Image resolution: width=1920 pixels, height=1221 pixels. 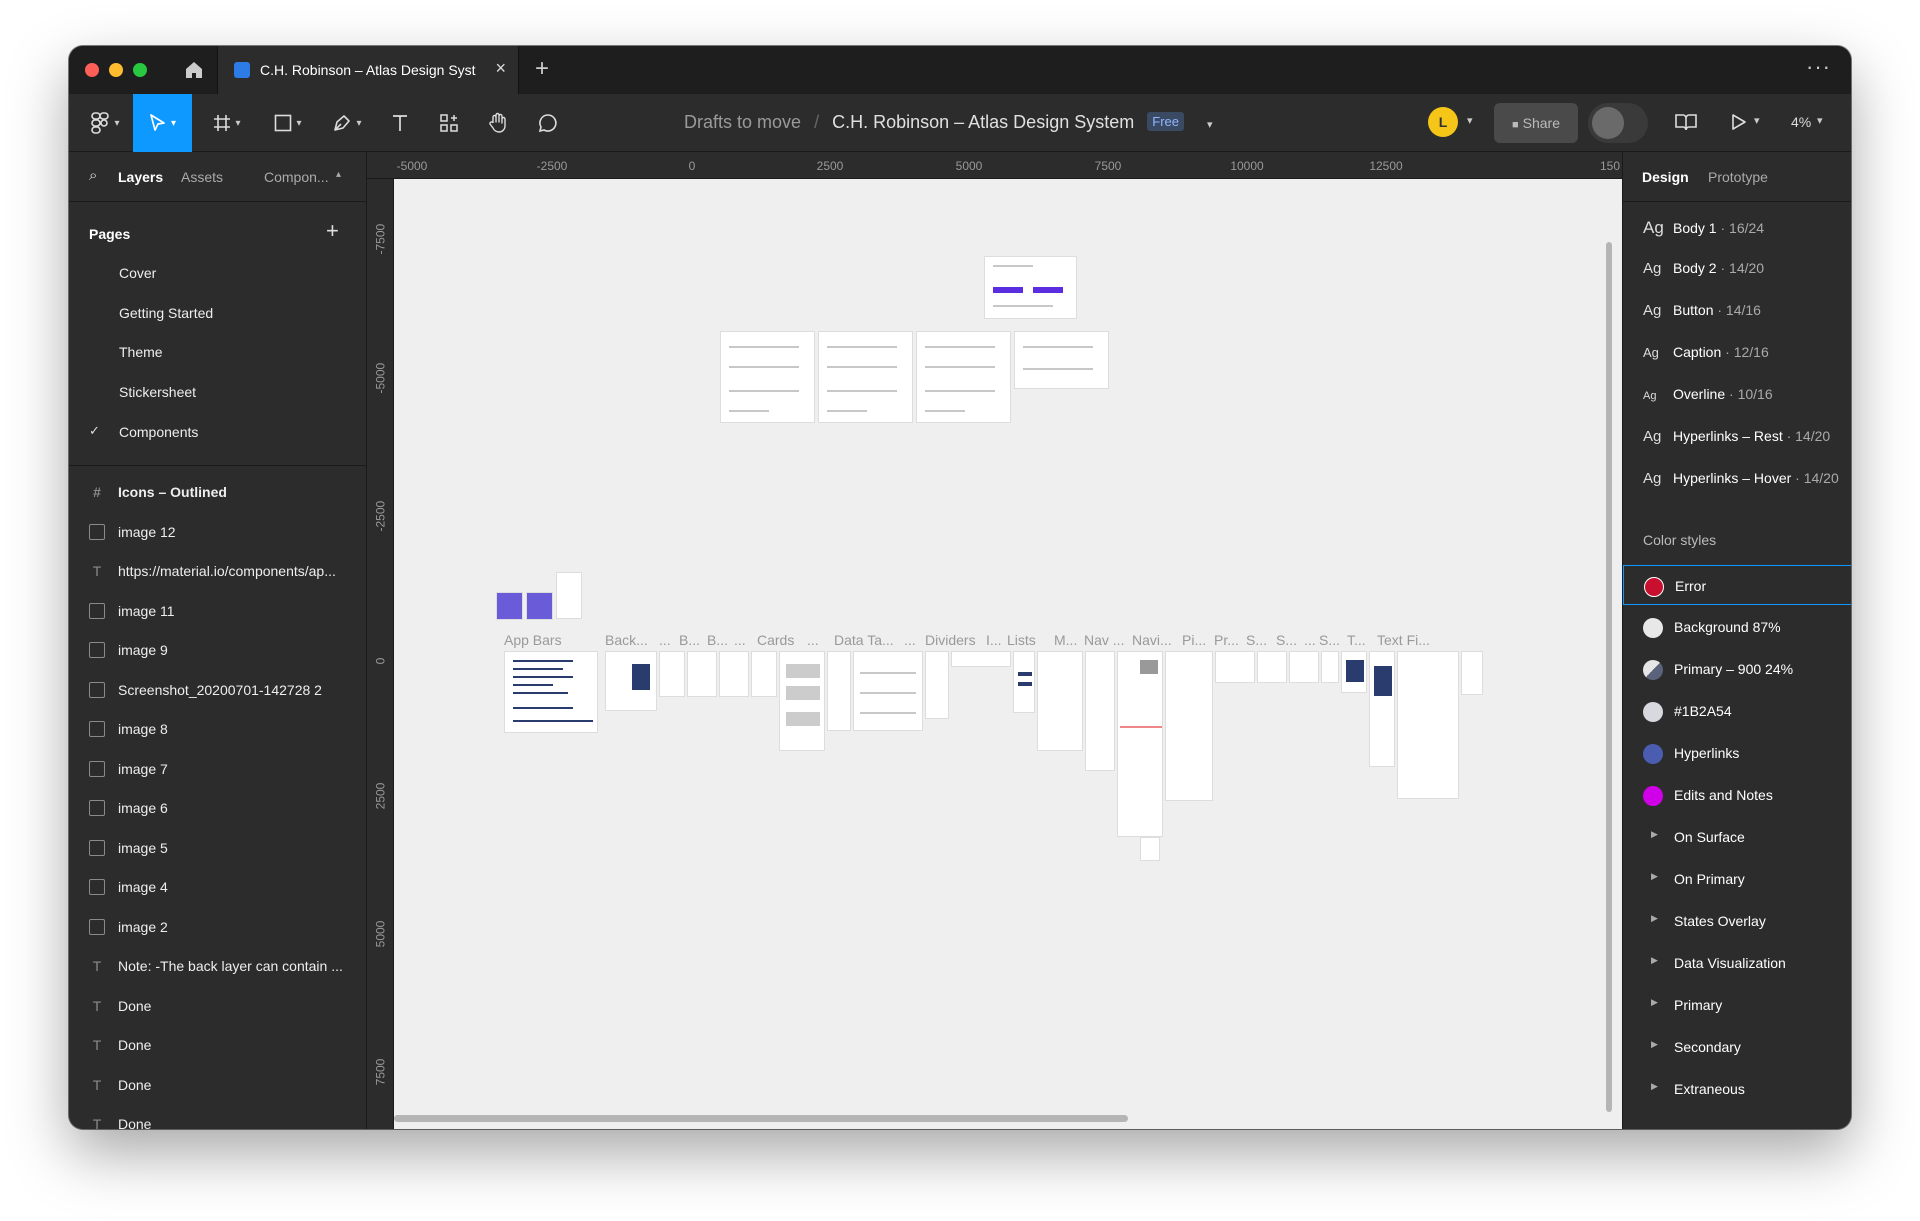 I want to click on zoom-level: 4%, so click(x=1801, y=122).